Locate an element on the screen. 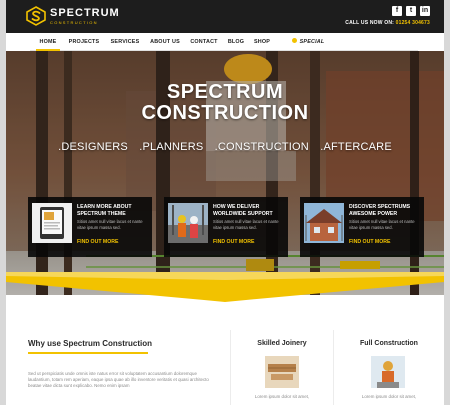 Image resolution: width=450 pixels, height=405 pixels. nav-shop: SHOP is located at coordinates (262, 42).